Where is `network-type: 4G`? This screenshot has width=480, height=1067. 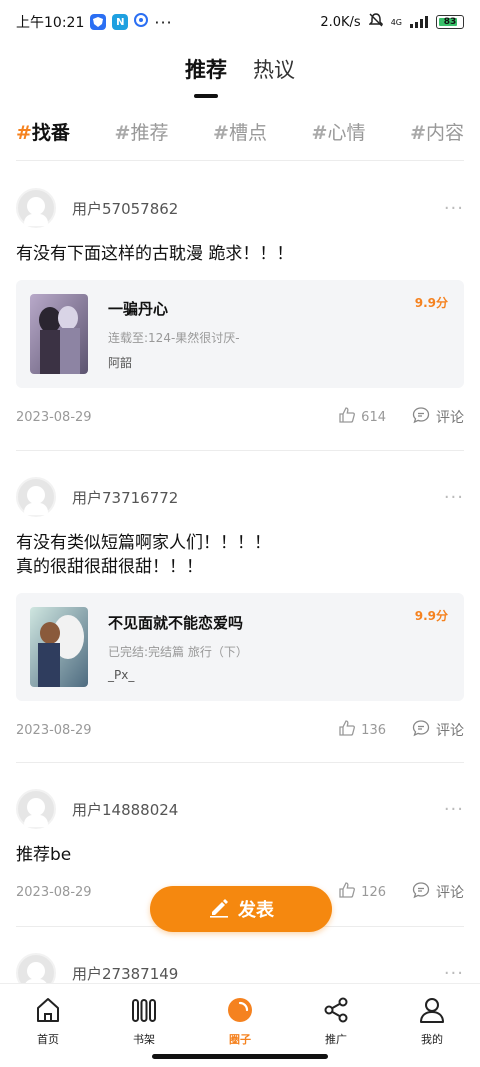 network-type: 4G is located at coordinates (396, 22).